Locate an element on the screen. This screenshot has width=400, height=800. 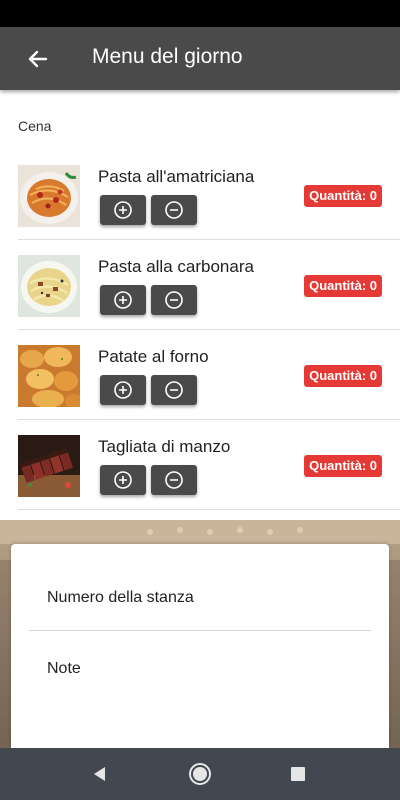
section-label: Cena is located at coordinates (35, 126).